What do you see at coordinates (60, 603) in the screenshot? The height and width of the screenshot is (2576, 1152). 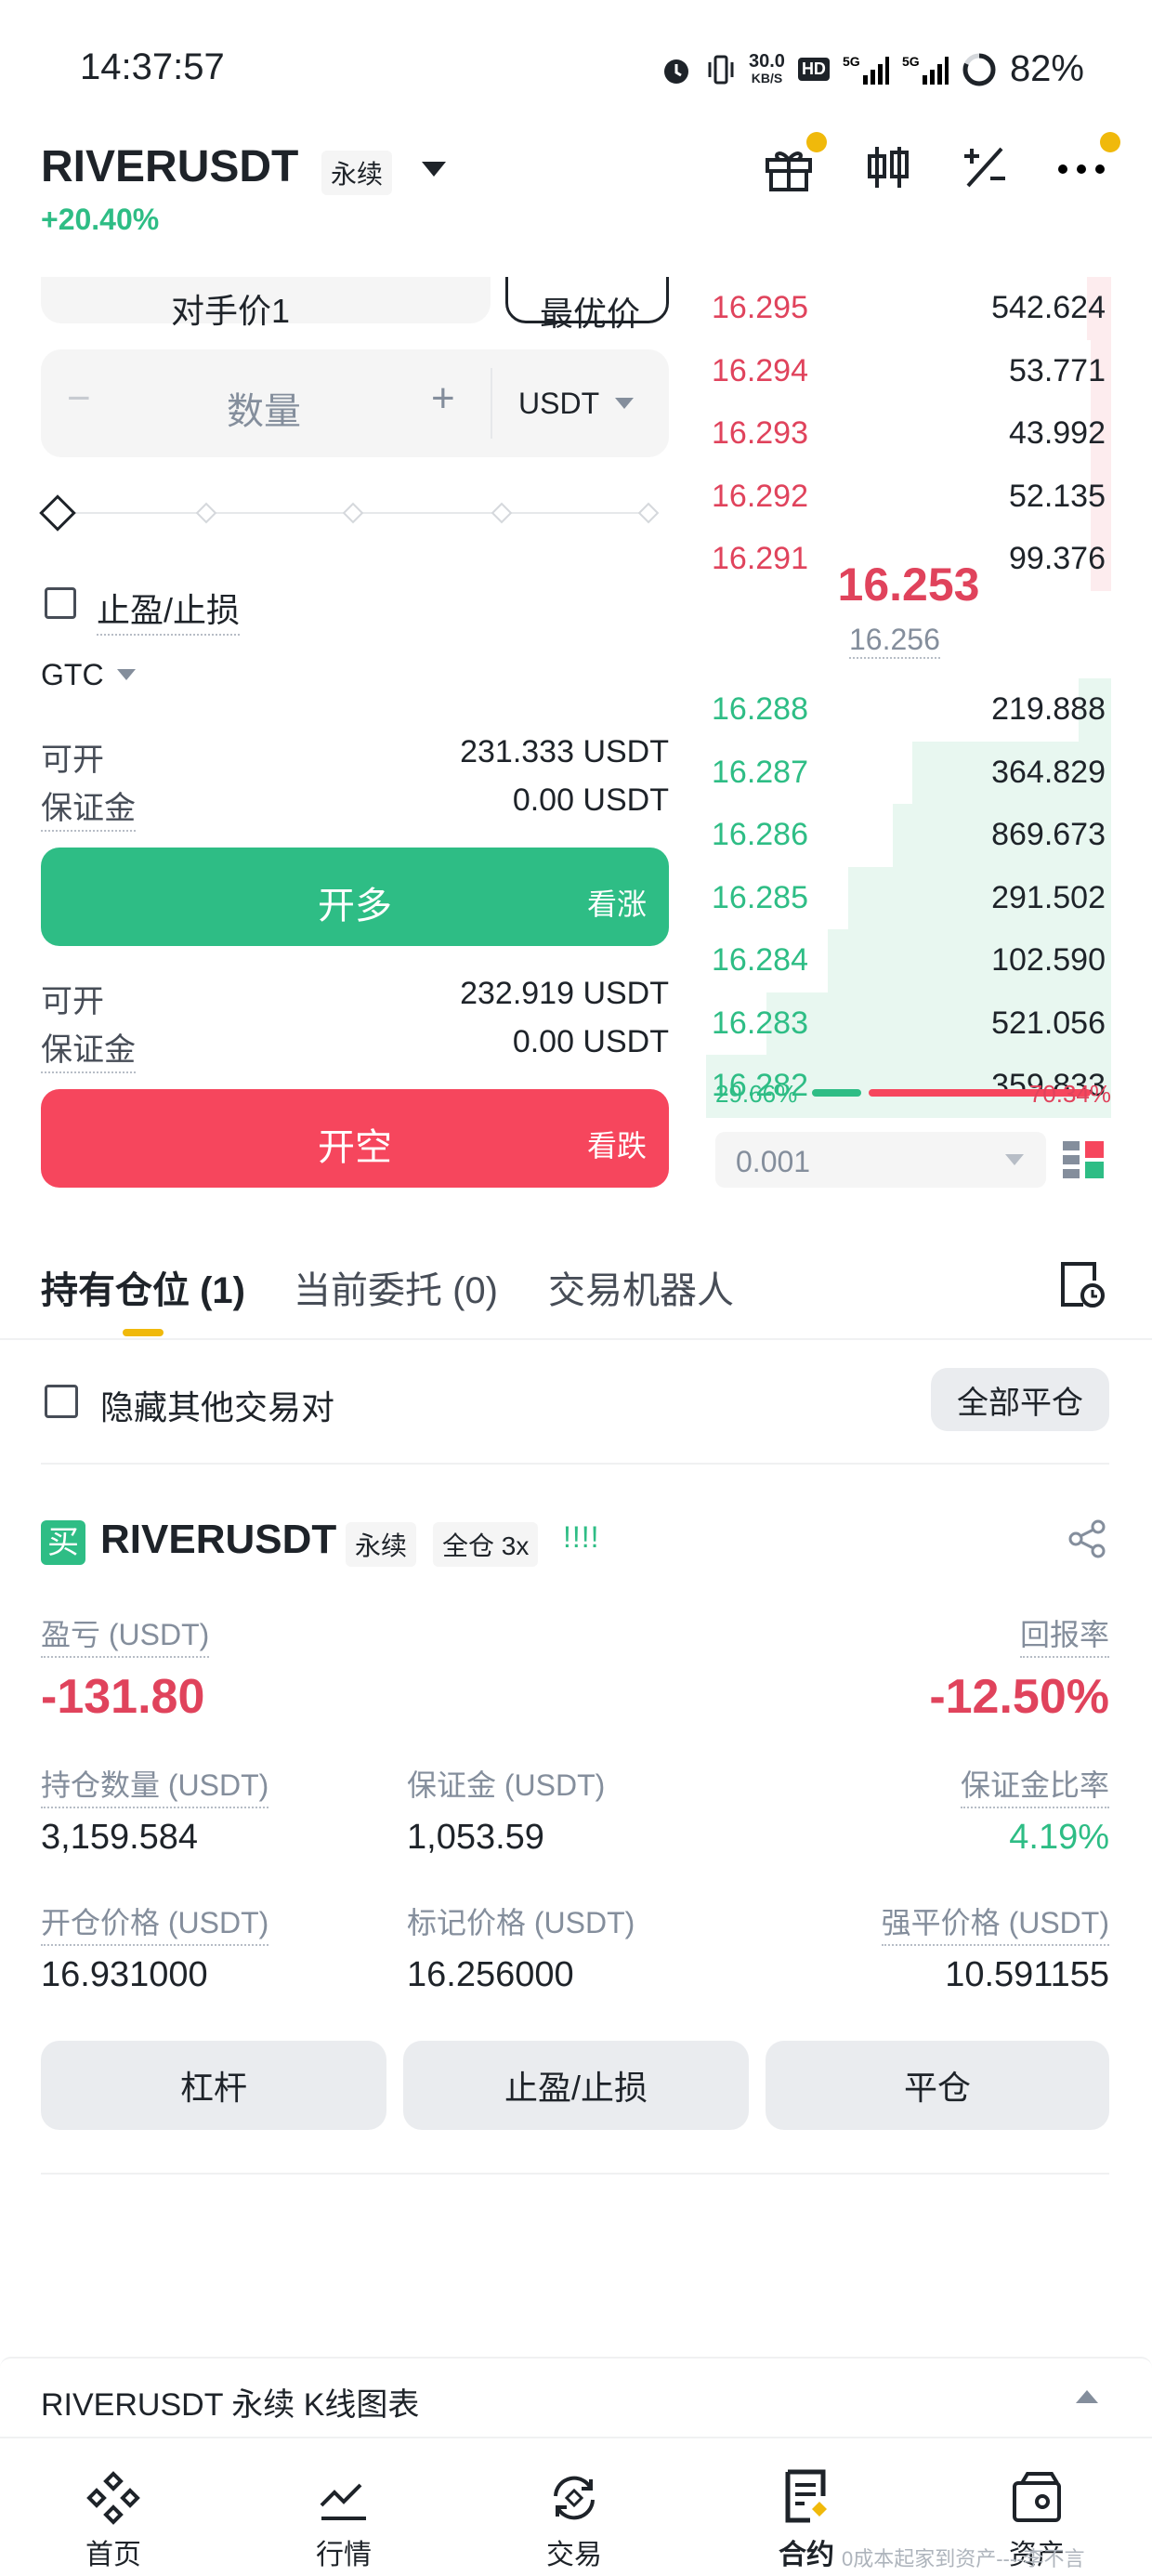 I see `tpsl-checkbox` at bounding box center [60, 603].